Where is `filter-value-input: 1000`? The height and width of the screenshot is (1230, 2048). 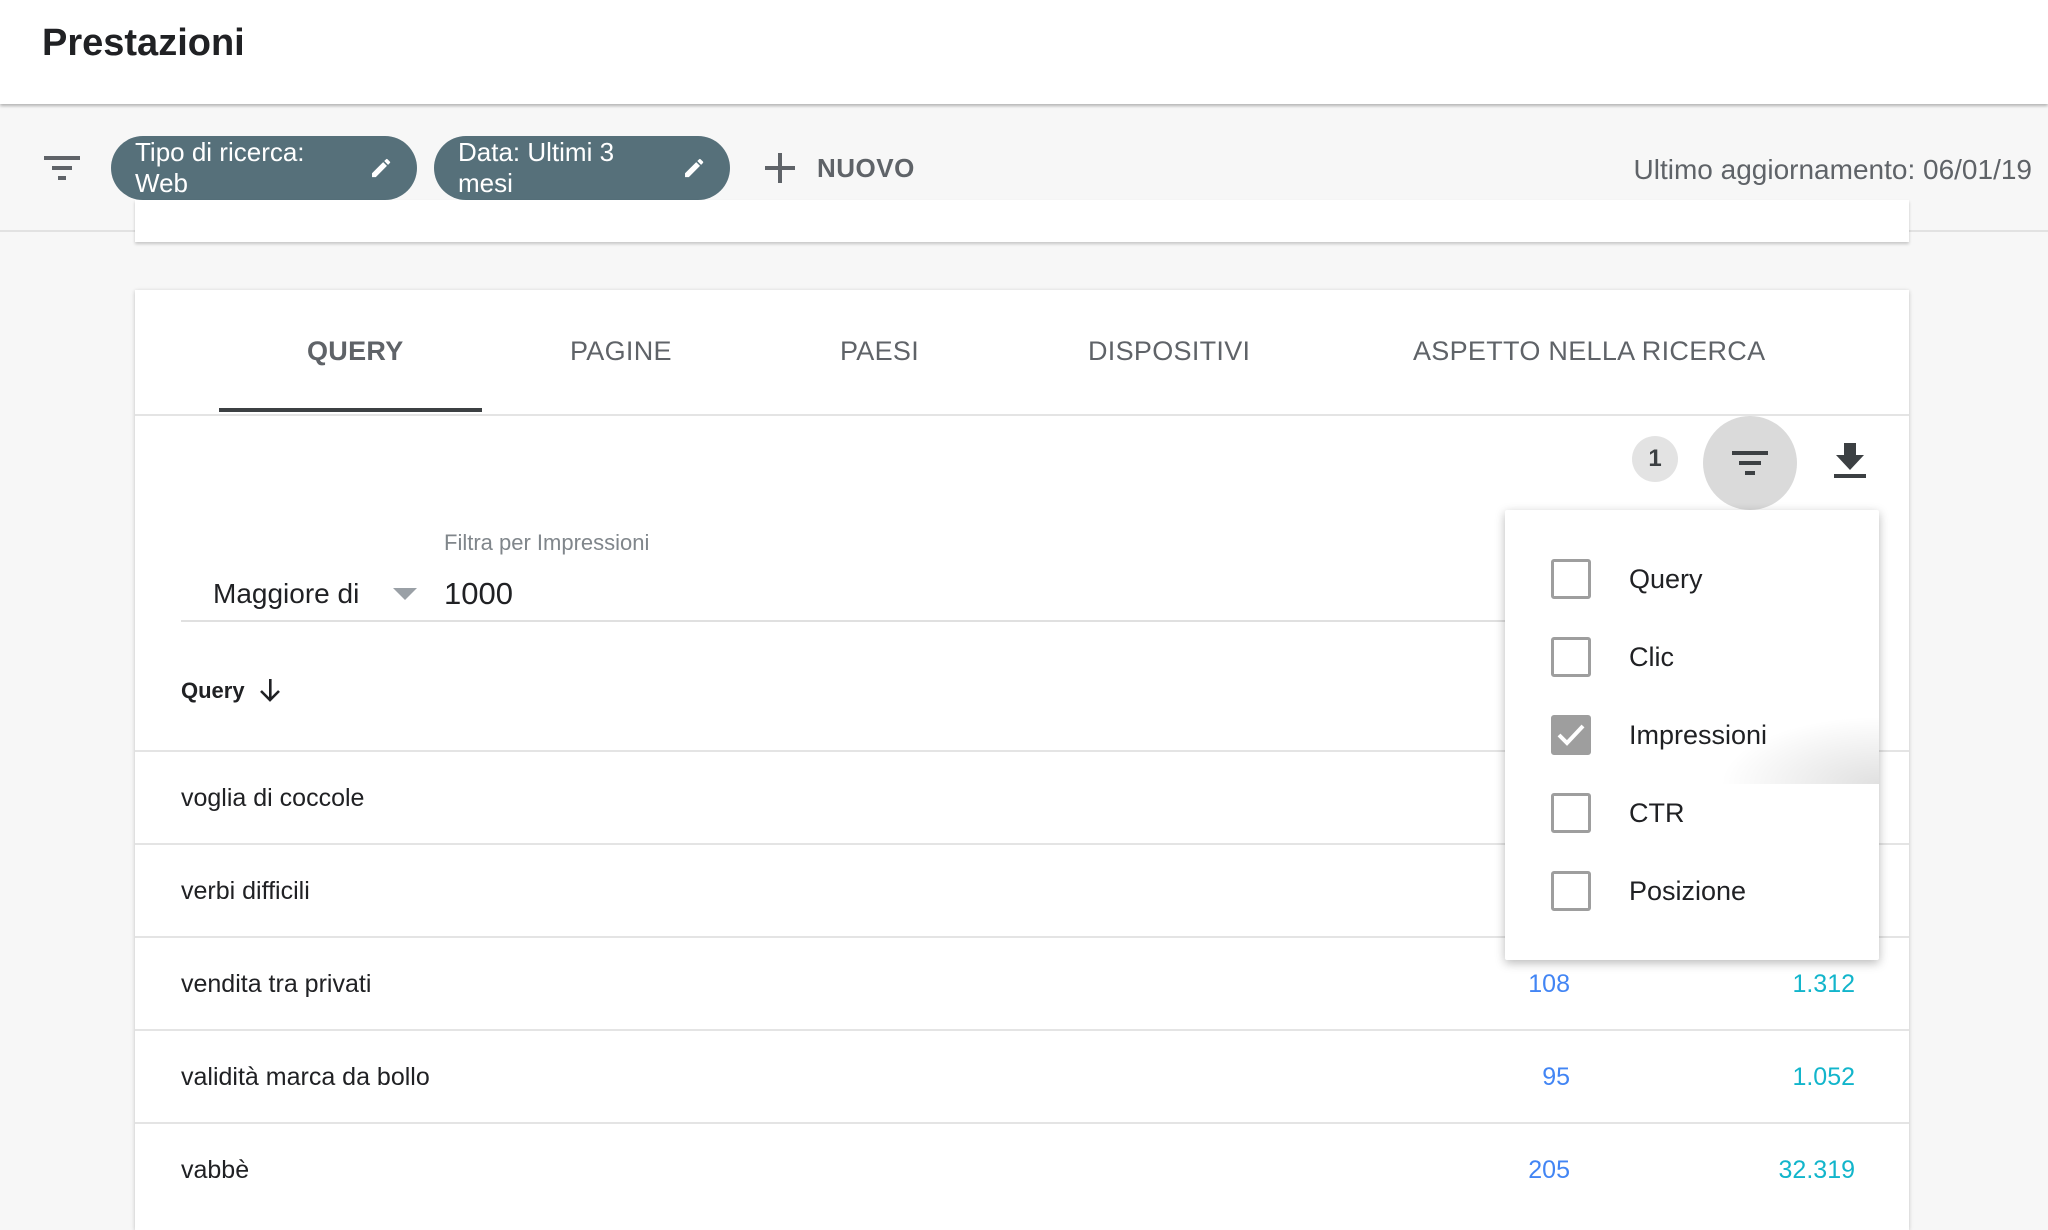
filter-value-input: 1000 is located at coordinates (478, 594).